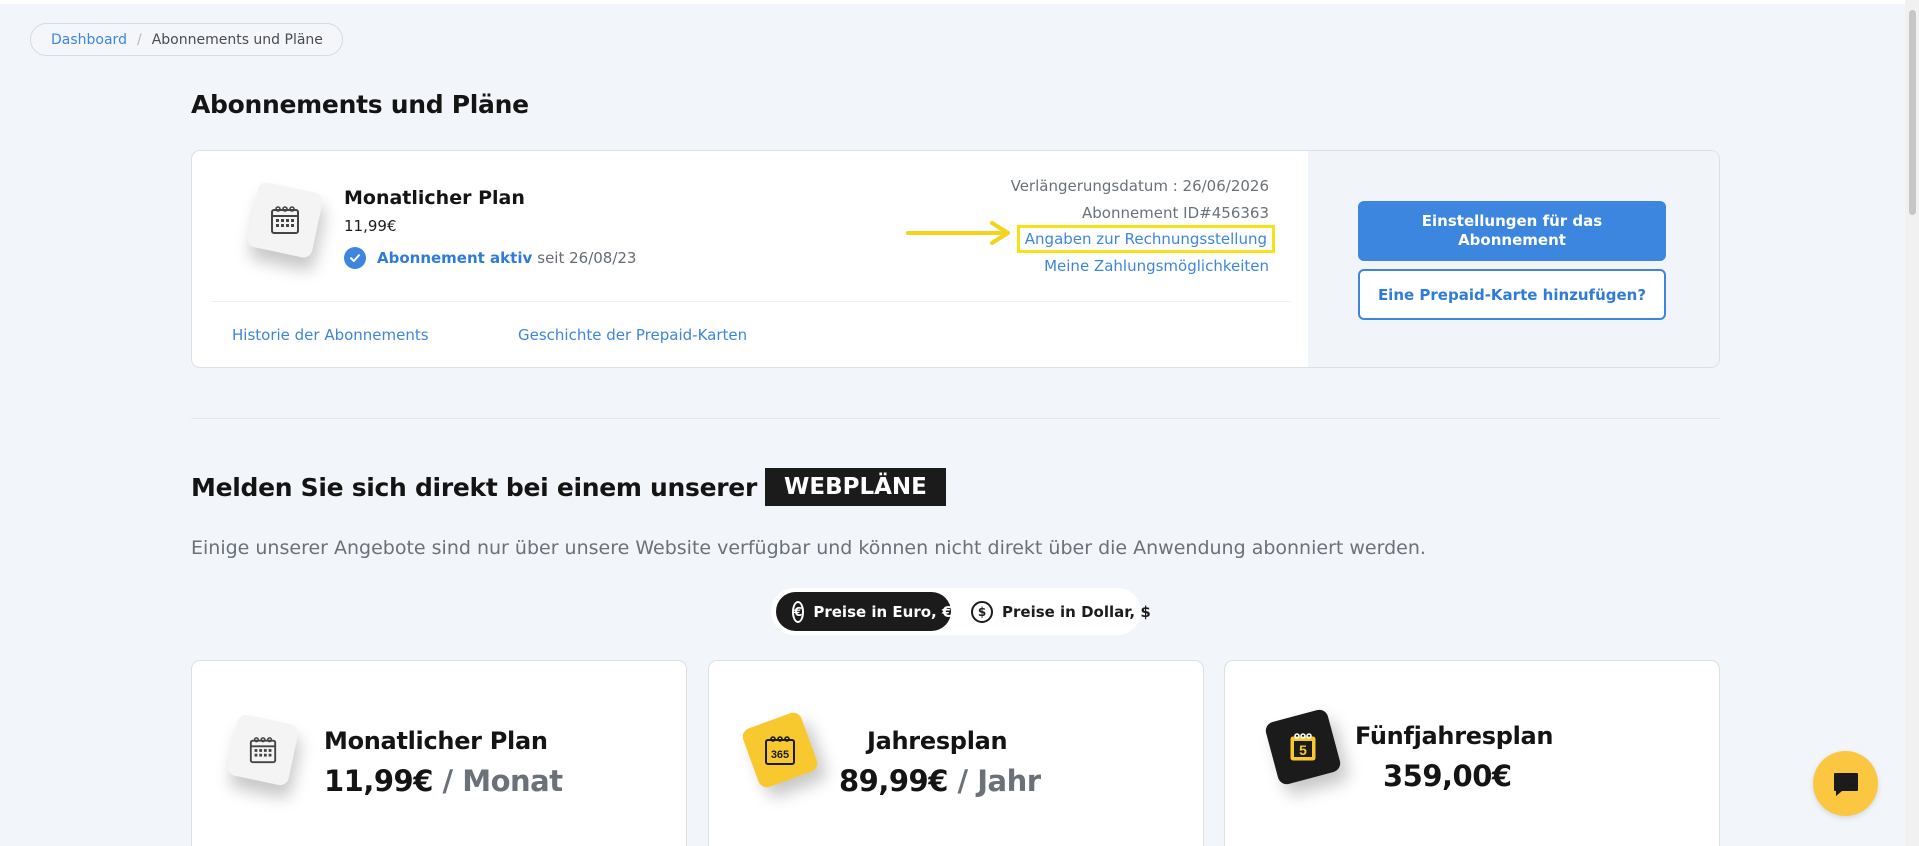 Image resolution: width=1919 pixels, height=846 pixels. Describe the element at coordinates (1145, 239) in the screenshot. I see `billing-details-link: Angaben zur Rechnungsstellung` at that location.